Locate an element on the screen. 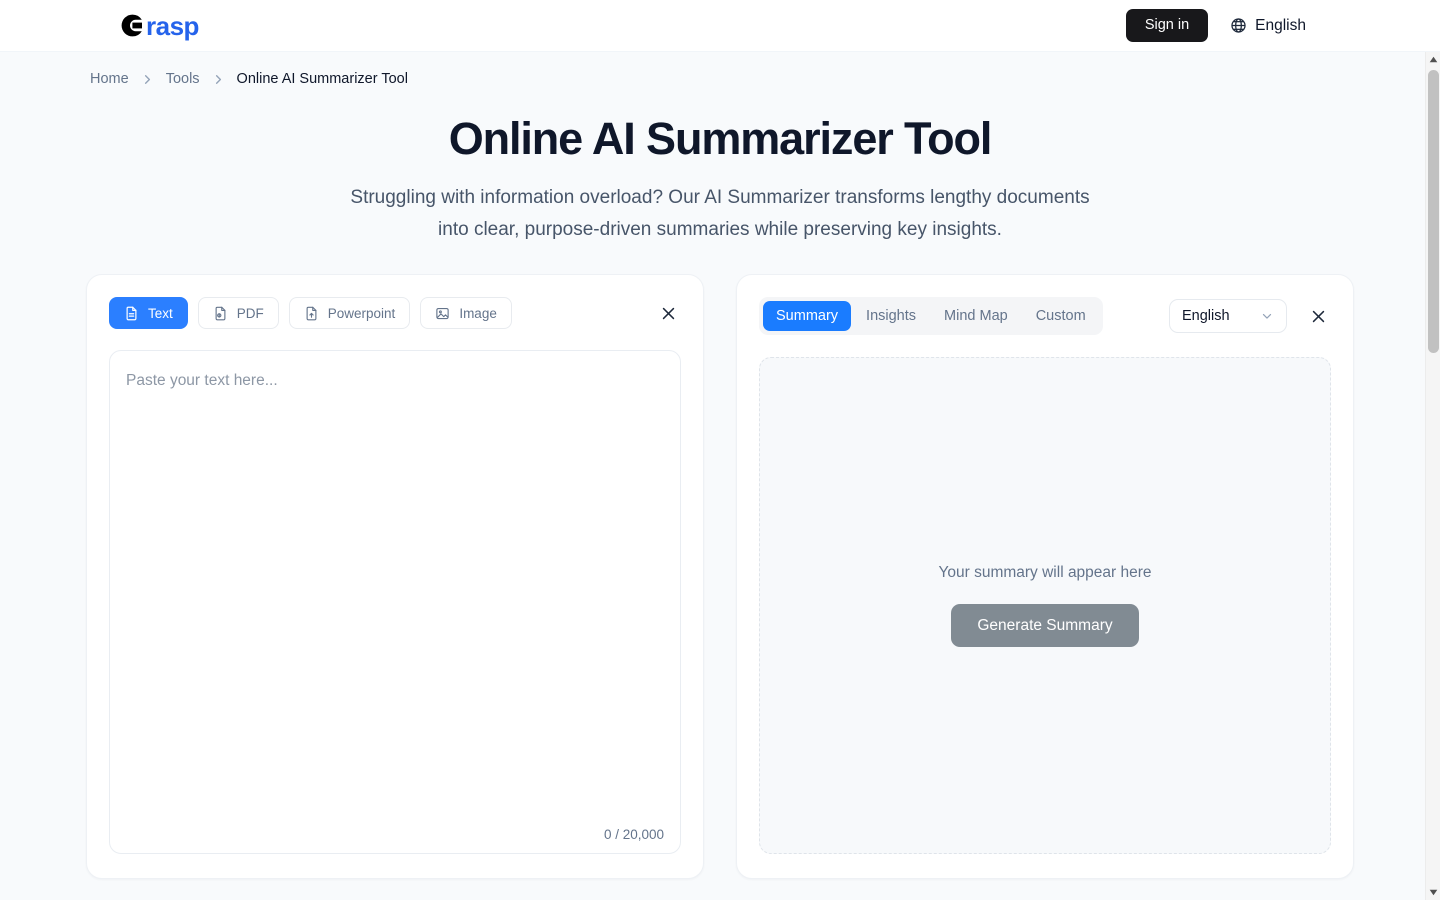 Image resolution: width=1440 pixels, height=900 pixels. tab-custom: Custom is located at coordinates (1061, 316).